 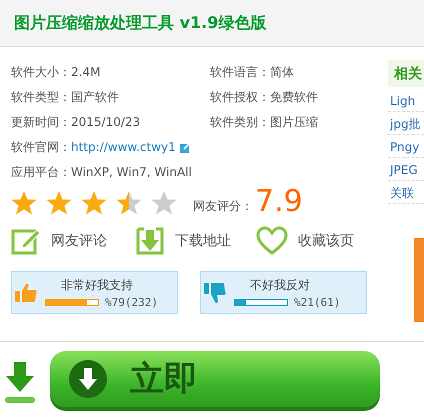 What do you see at coordinates (76, 122) in the screenshot?
I see `info-text: 更新时间：2015/10/23` at bounding box center [76, 122].